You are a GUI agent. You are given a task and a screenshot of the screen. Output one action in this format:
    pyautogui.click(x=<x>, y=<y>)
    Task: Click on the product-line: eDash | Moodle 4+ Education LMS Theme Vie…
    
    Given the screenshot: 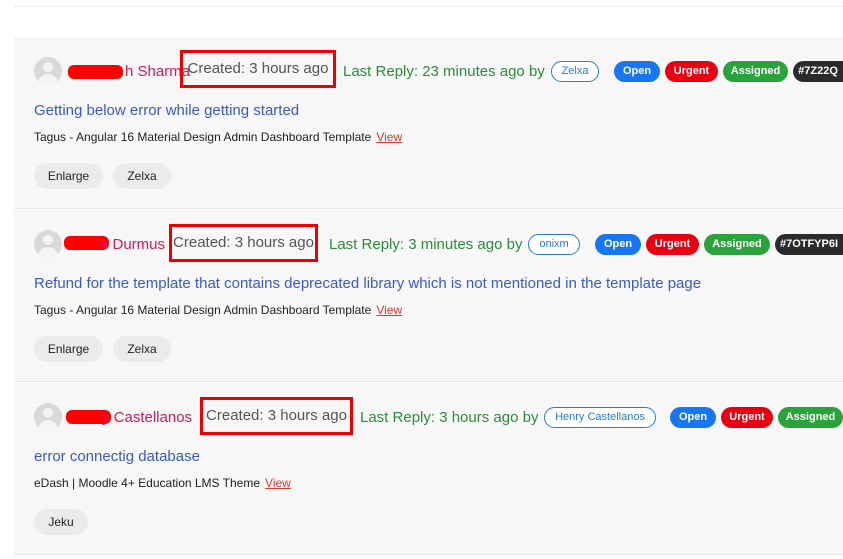 What is the action you would take?
    pyautogui.click(x=162, y=483)
    